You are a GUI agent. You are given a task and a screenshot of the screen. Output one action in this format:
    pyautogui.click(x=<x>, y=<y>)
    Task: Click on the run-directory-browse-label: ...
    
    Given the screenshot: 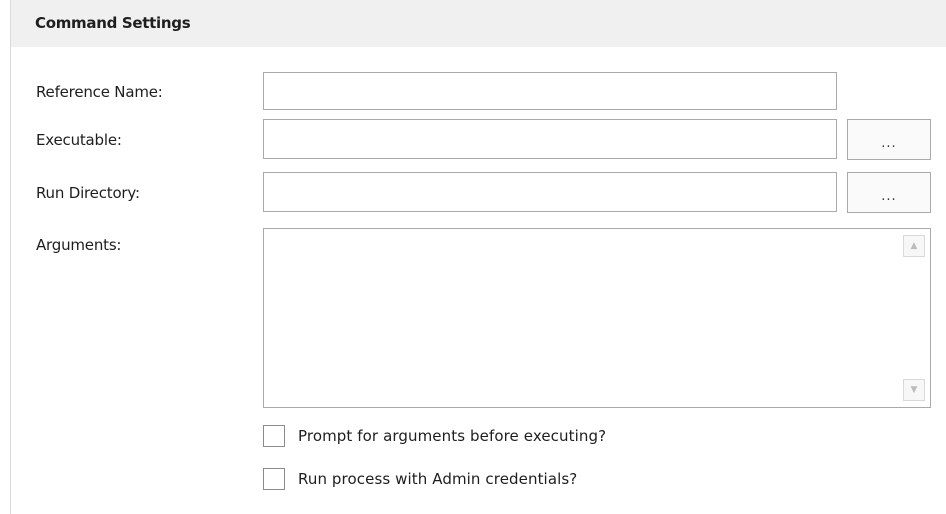 What is the action you would take?
    pyautogui.click(x=889, y=196)
    